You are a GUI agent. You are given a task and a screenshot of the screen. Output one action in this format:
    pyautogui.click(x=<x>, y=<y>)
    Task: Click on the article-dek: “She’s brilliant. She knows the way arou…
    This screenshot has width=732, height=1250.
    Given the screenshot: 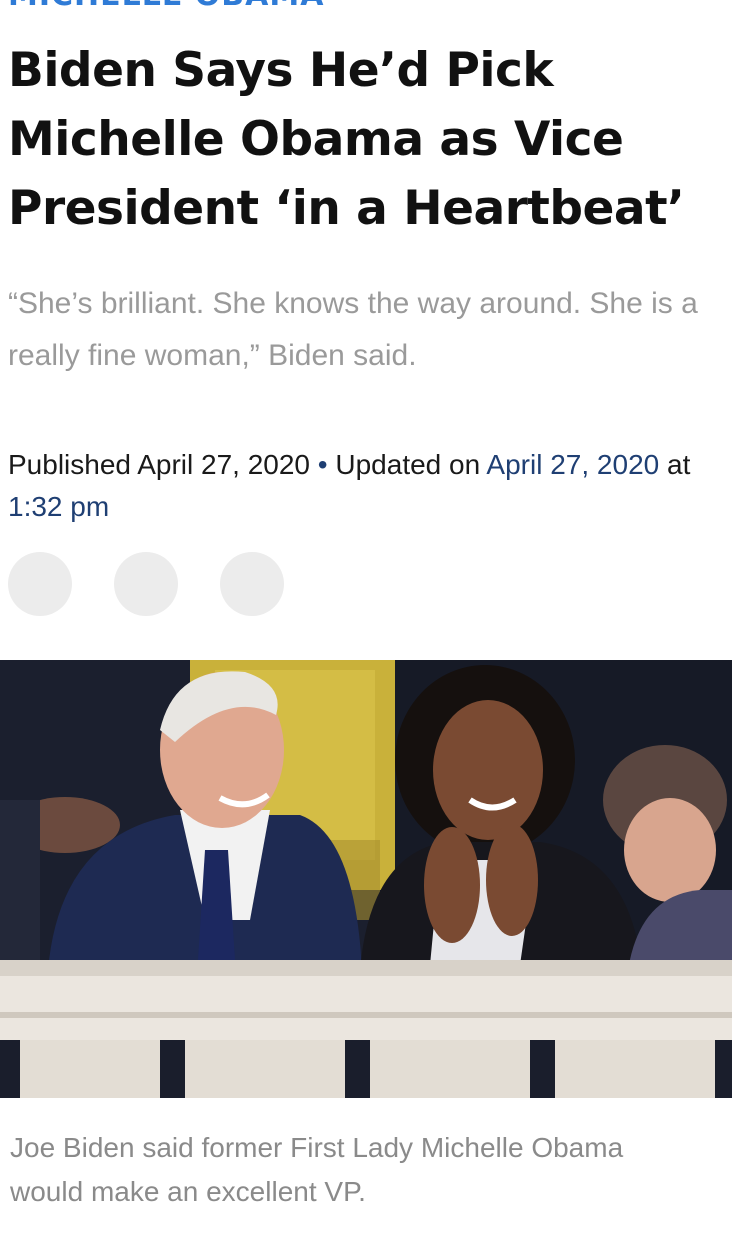 What is the action you would take?
    pyautogui.click(x=353, y=329)
    